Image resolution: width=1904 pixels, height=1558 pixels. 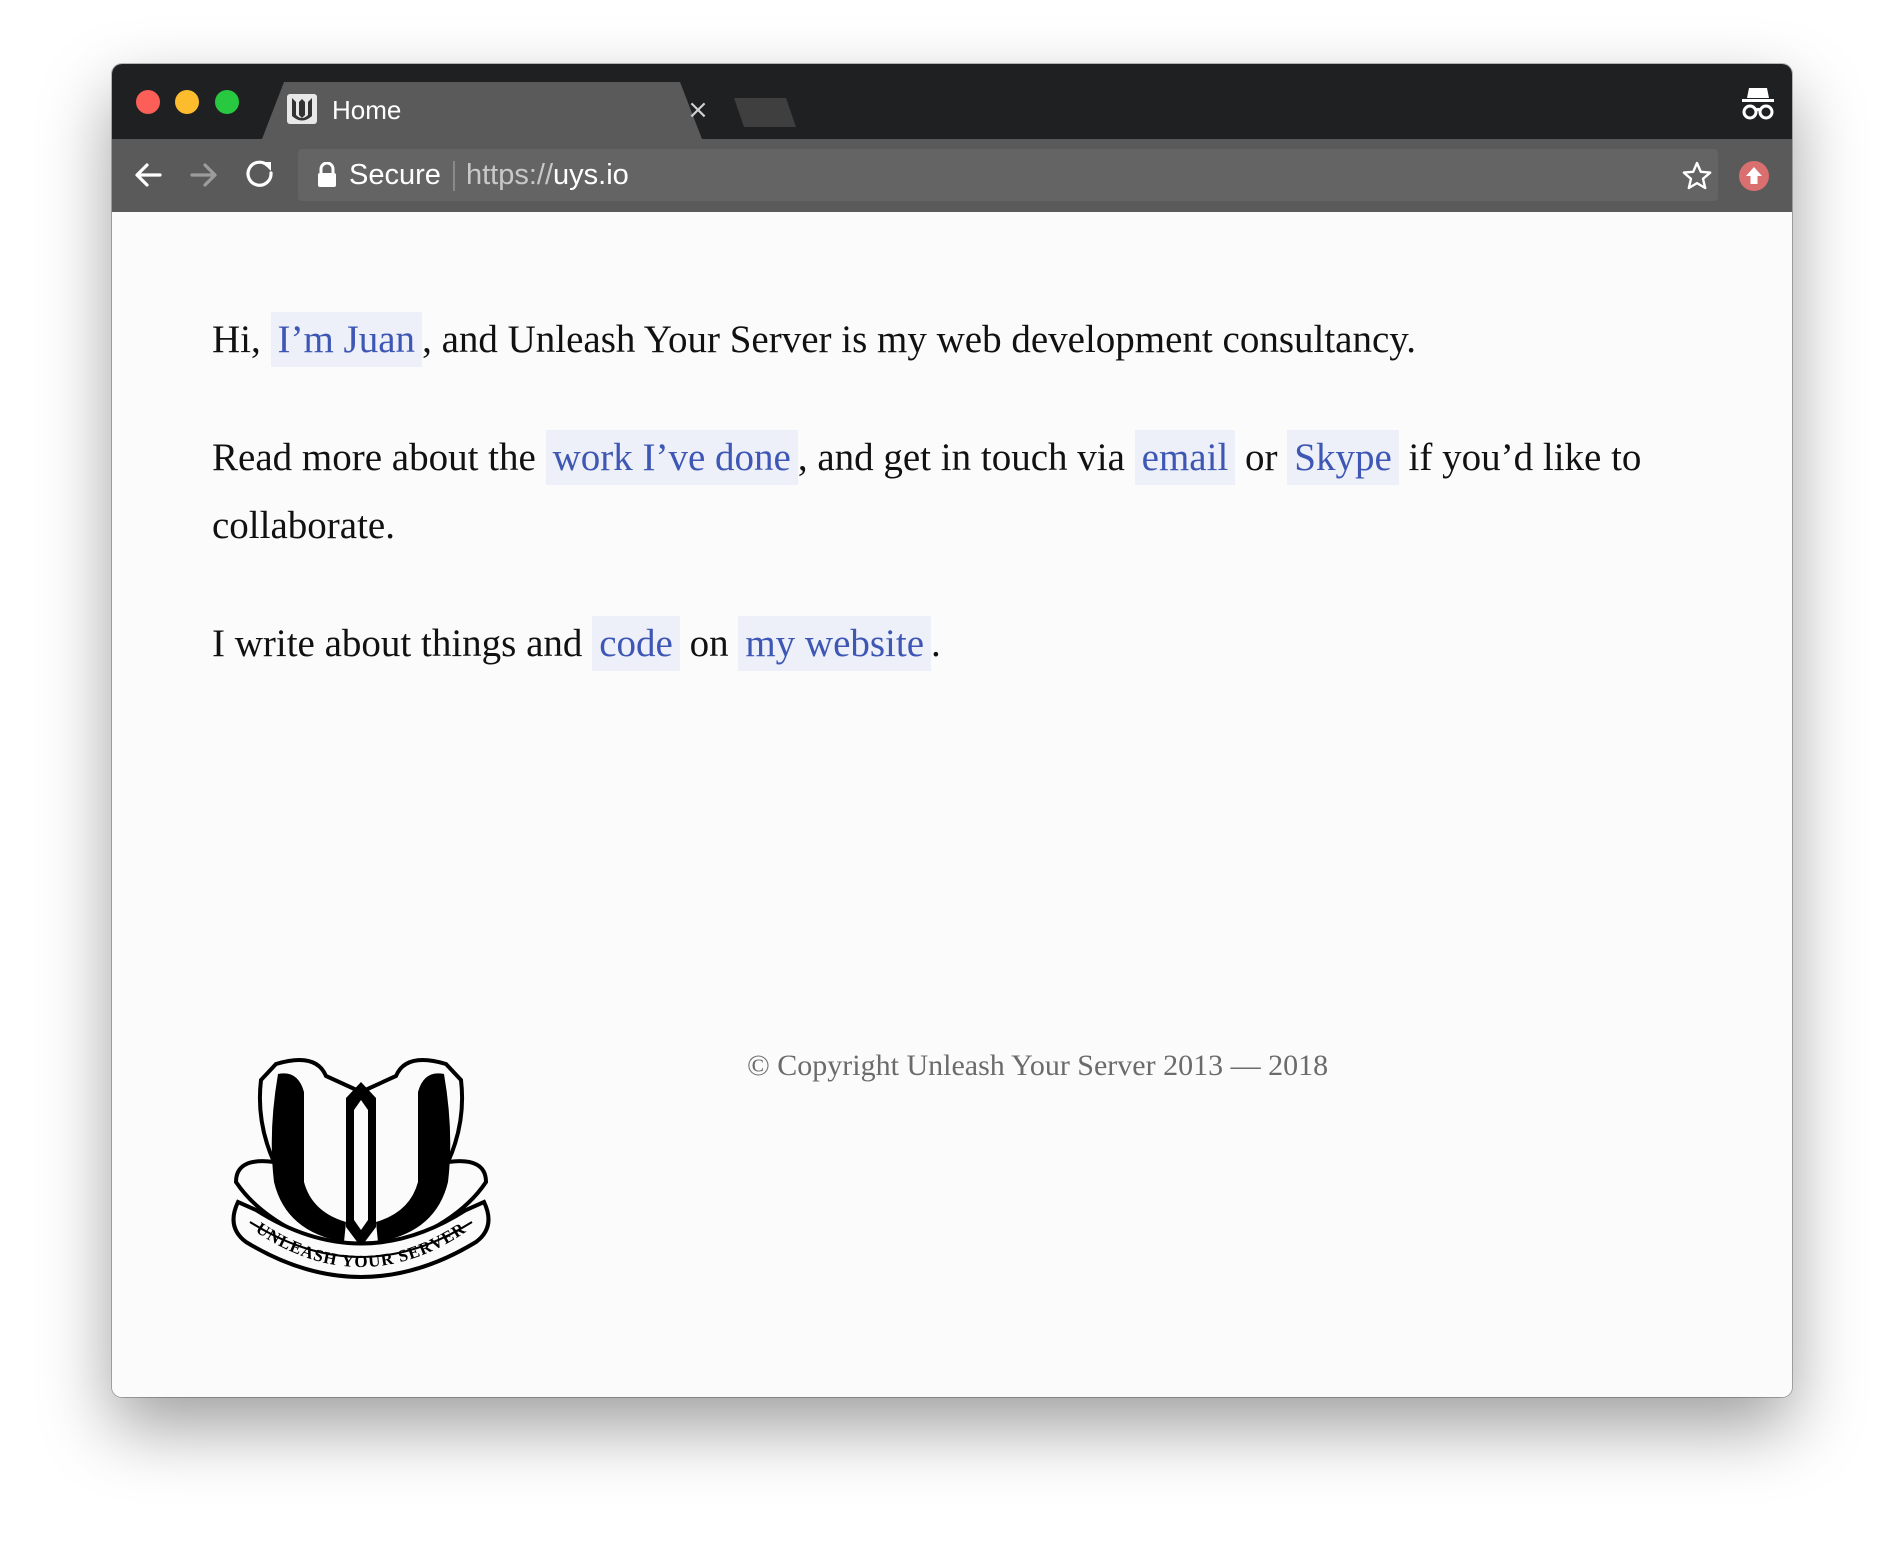 What do you see at coordinates (227, 102) in the screenshot?
I see `maximize-window-button` at bounding box center [227, 102].